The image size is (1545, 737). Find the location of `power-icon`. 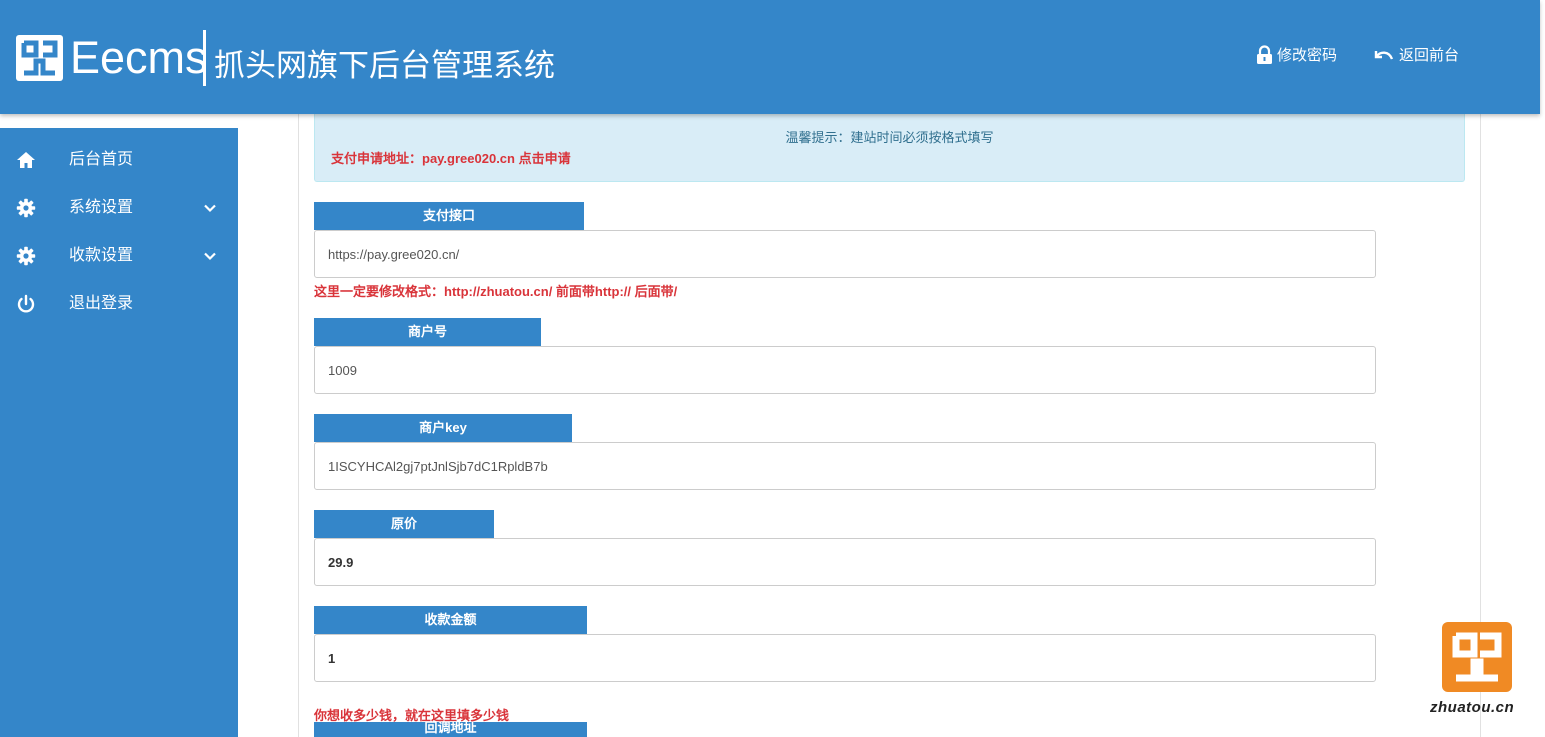

power-icon is located at coordinates (26, 304).